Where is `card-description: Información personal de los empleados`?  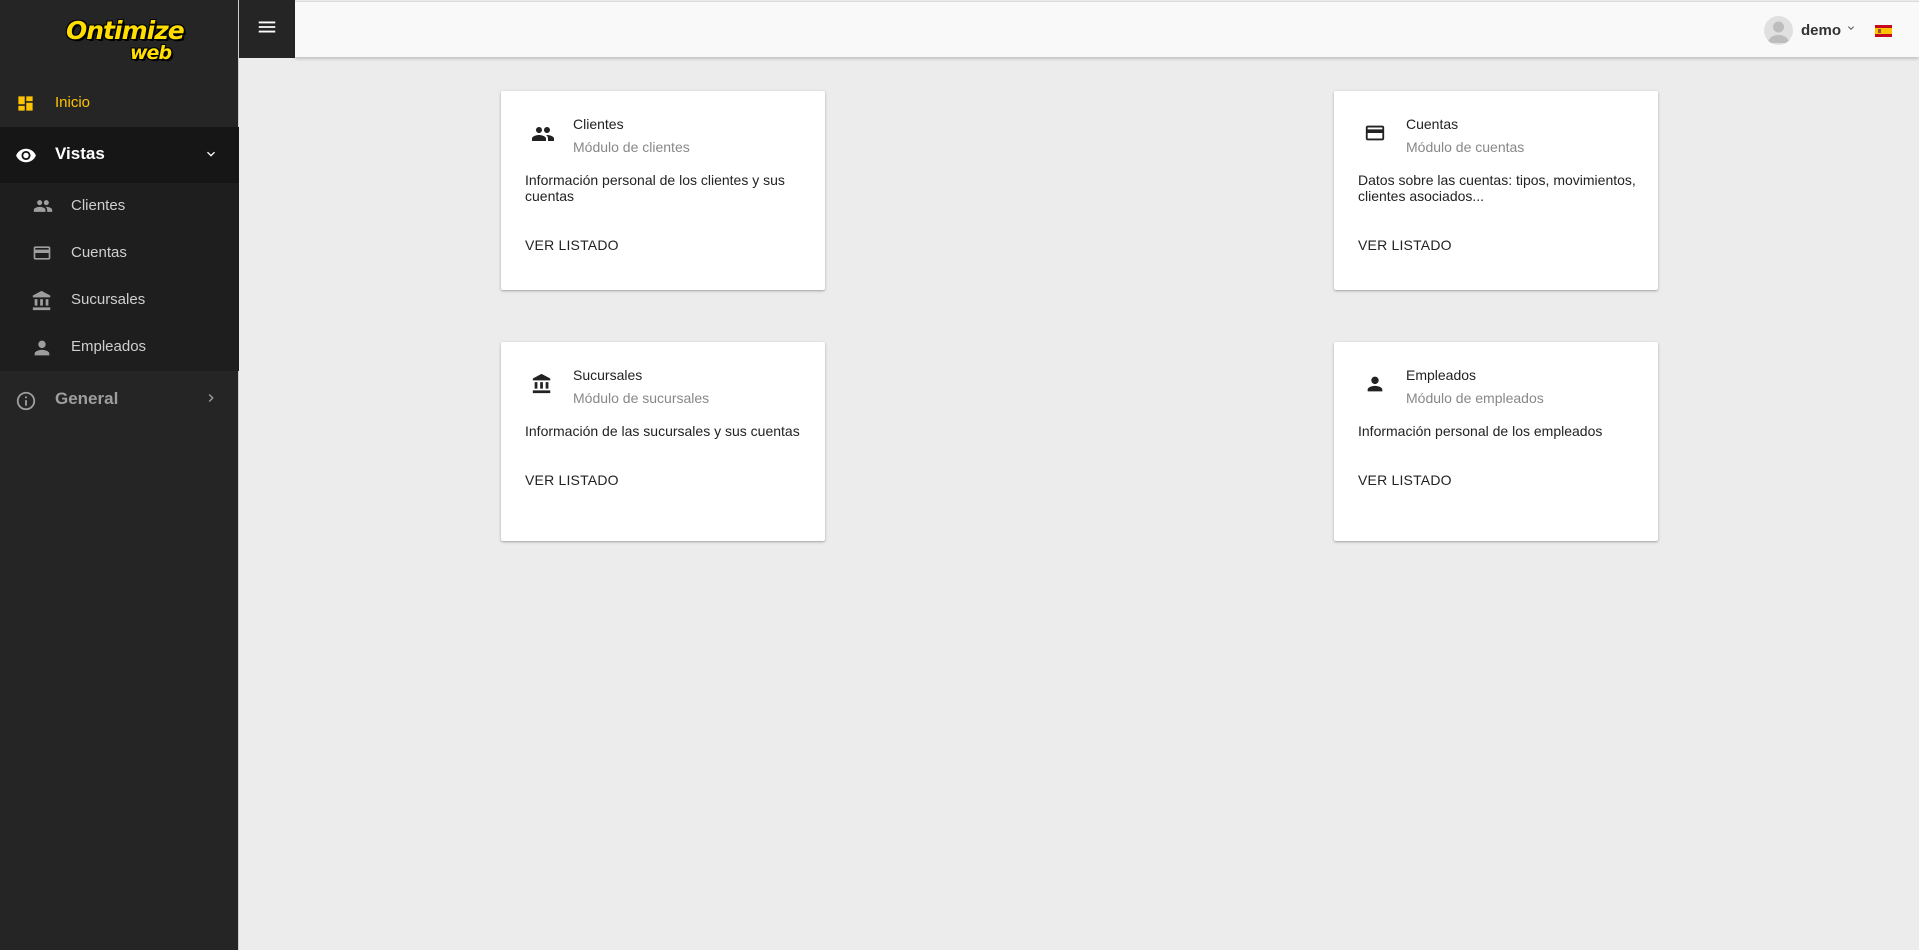 card-description: Información personal de los empleados is located at coordinates (1480, 431).